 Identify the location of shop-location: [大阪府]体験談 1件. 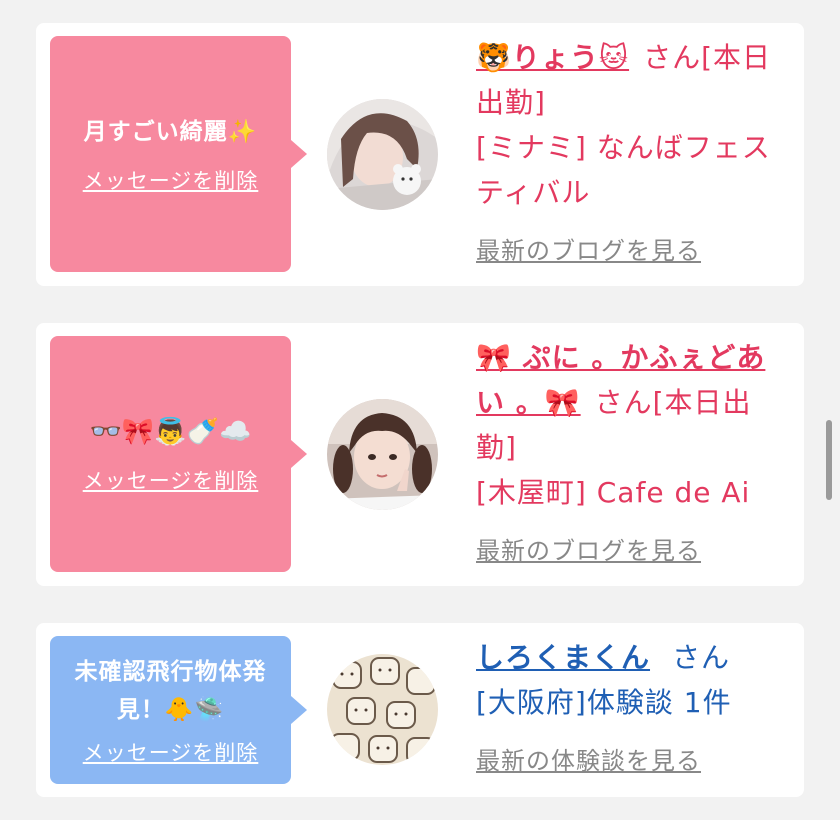
(604, 702).